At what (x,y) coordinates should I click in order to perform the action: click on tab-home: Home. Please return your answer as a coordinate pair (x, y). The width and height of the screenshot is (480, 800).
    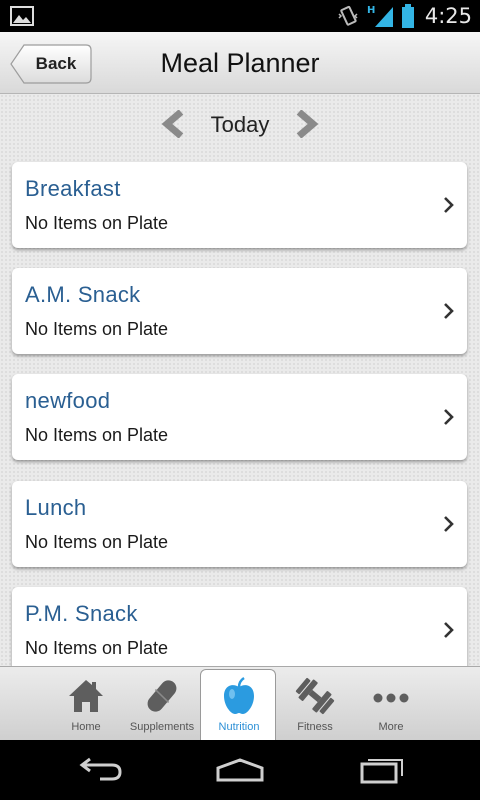
    Looking at the image, I should click on (86, 704).